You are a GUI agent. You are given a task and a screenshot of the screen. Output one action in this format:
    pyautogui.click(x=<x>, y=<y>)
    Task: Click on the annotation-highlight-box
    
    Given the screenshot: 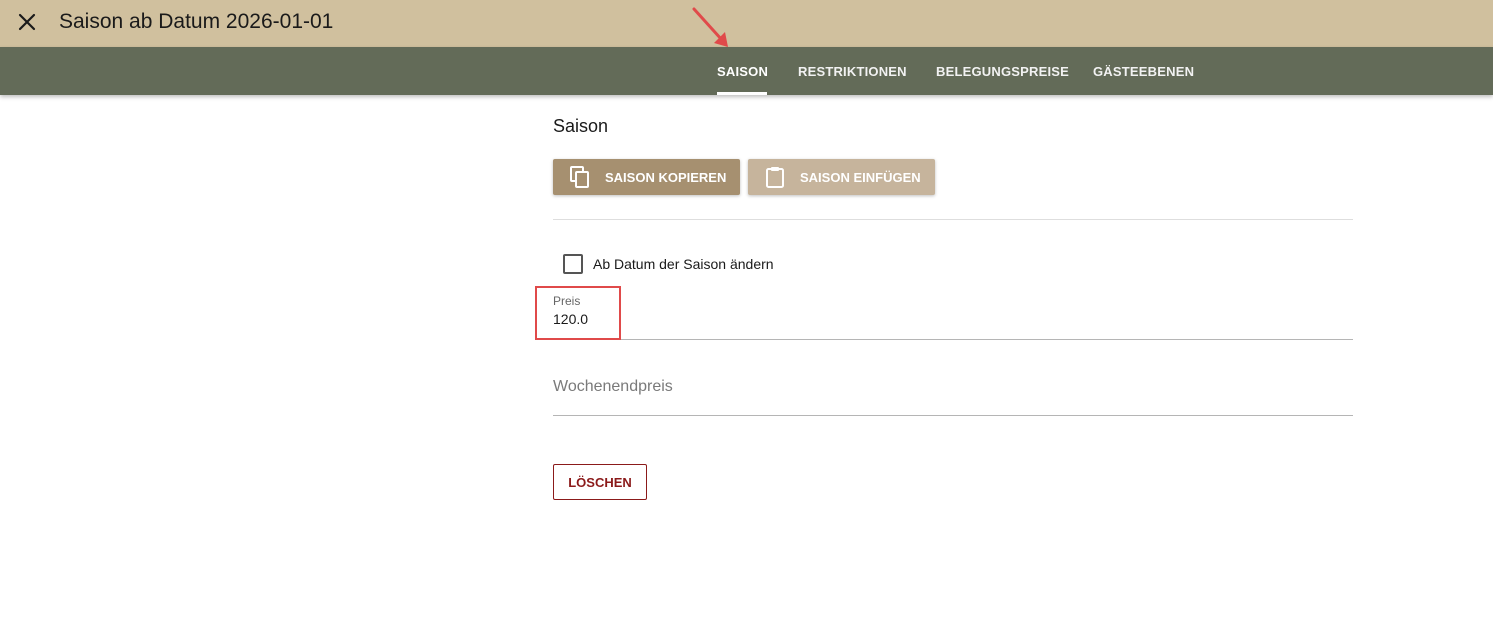 What is the action you would take?
    pyautogui.click(x=578, y=313)
    